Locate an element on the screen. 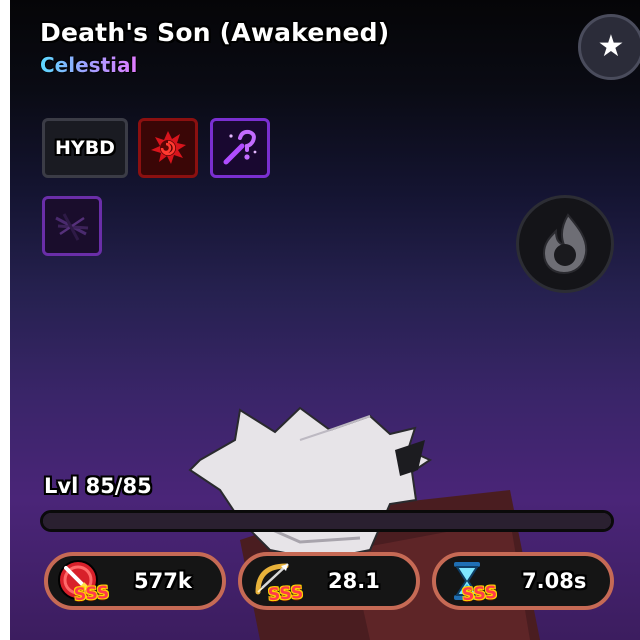  range-stat: SSS 28.1 is located at coordinates (329, 581).